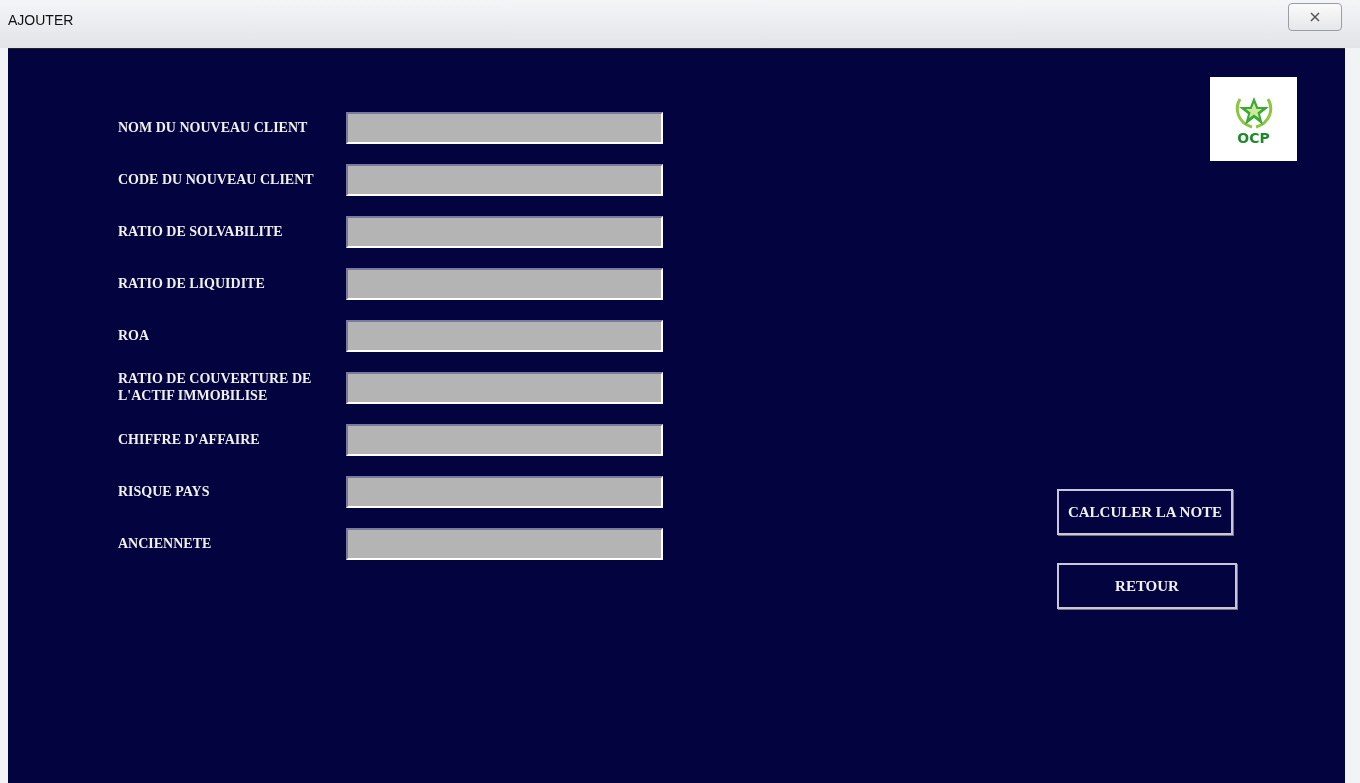 This screenshot has width=1360, height=783. What do you see at coordinates (1145, 512) in the screenshot?
I see `action-button: CALCULER LA NOTE` at bounding box center [1145, 512].